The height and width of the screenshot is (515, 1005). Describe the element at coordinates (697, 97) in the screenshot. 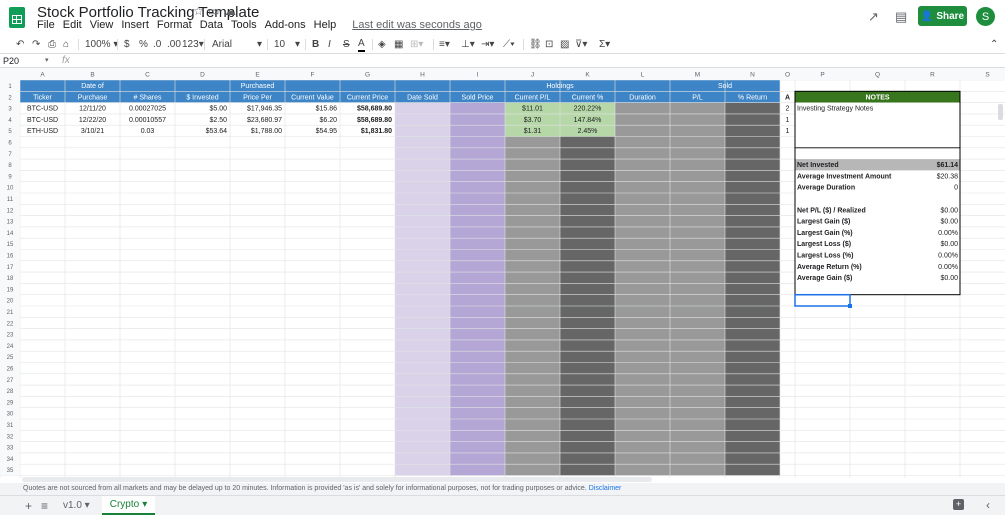

I see `table-header-cell: P/L` at that location.